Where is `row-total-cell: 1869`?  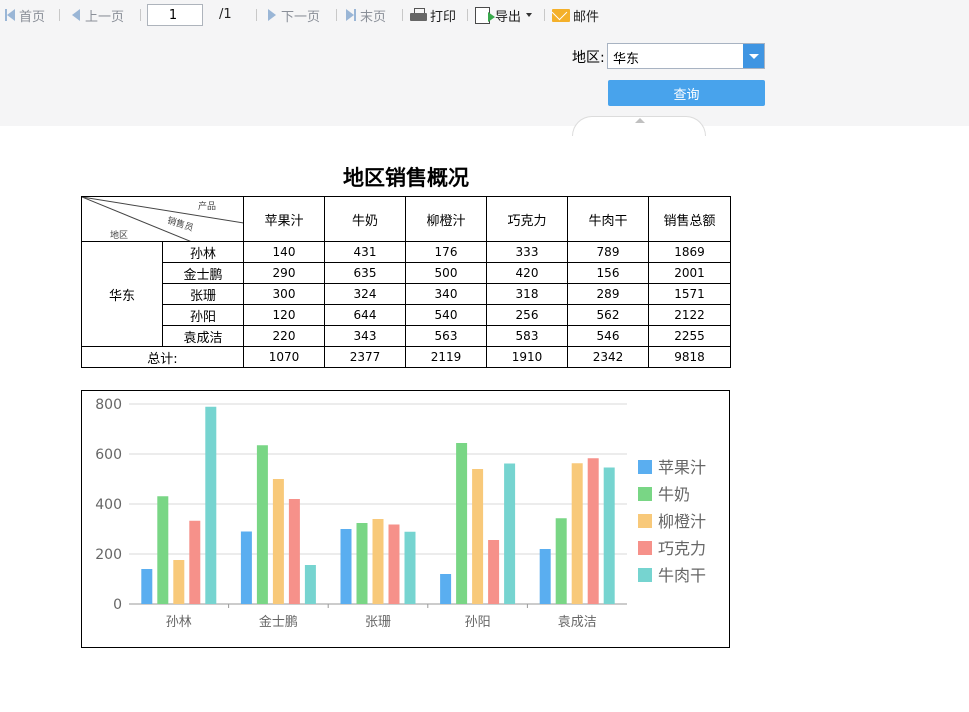 row-total-cell: 1869 is located at coordinates (689, 252).